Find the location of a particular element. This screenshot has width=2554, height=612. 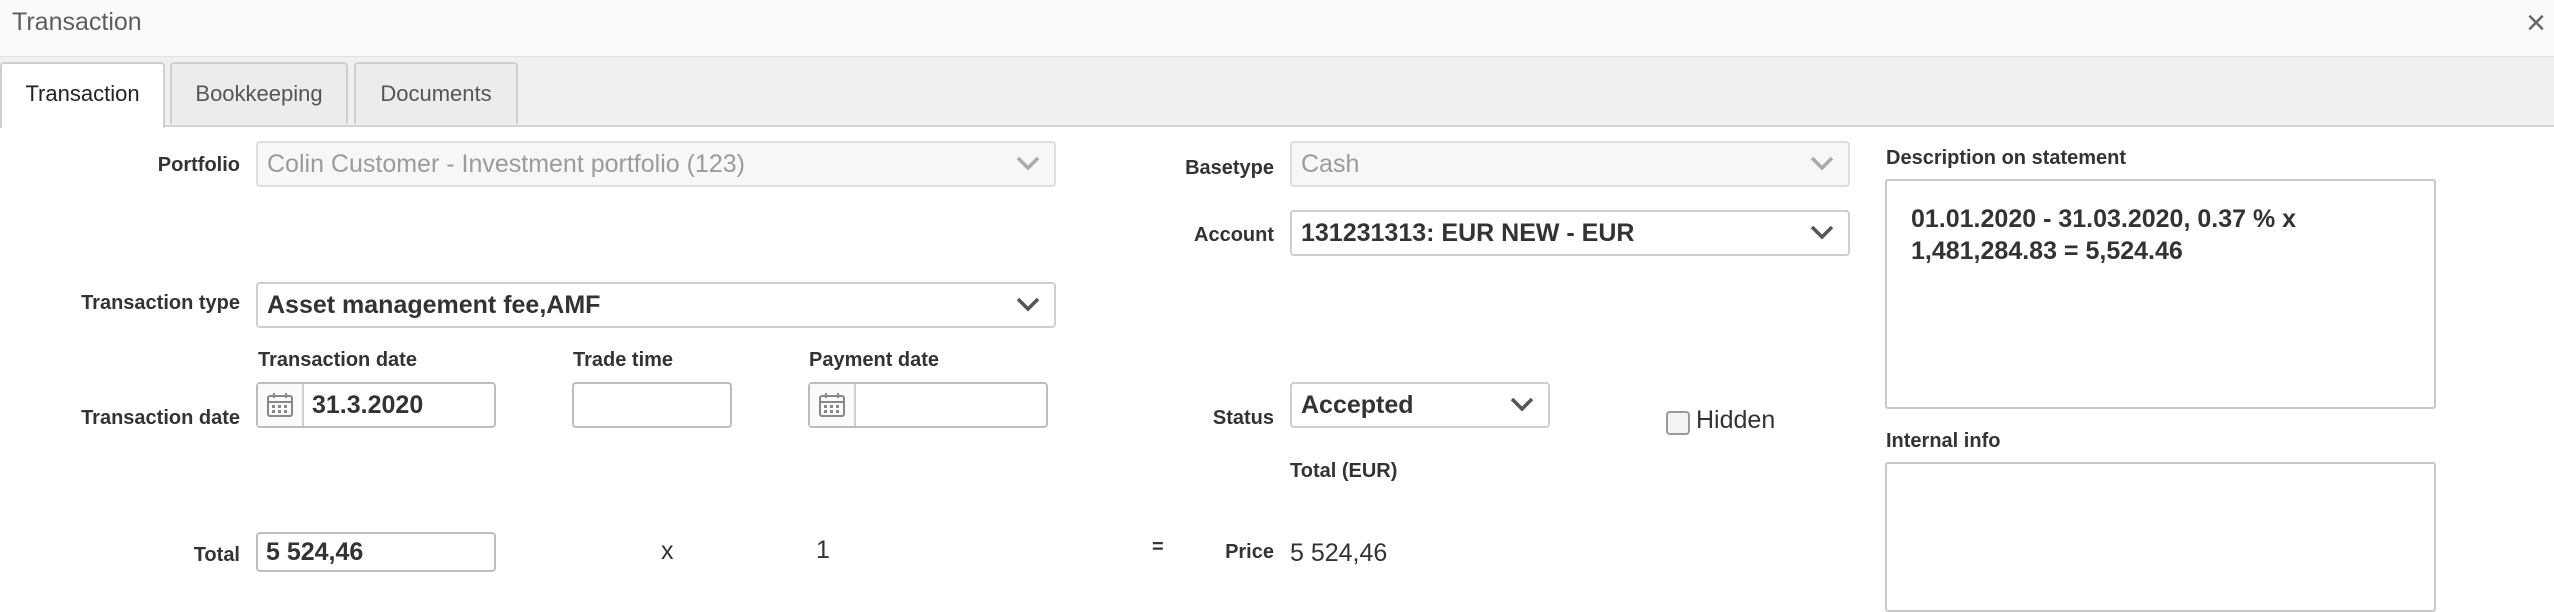

title-bar is located at coordinates (1277, 28).